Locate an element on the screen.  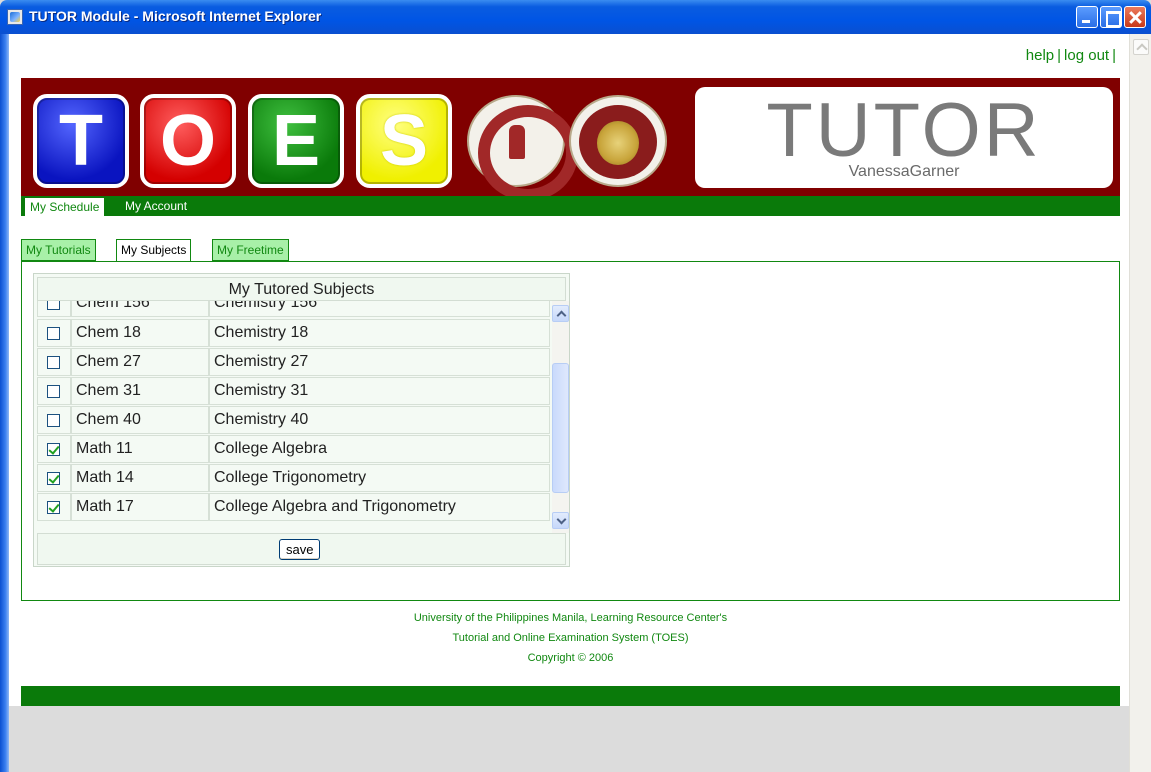
user-name: VanessaGarner is located at coordinates (904, 171).